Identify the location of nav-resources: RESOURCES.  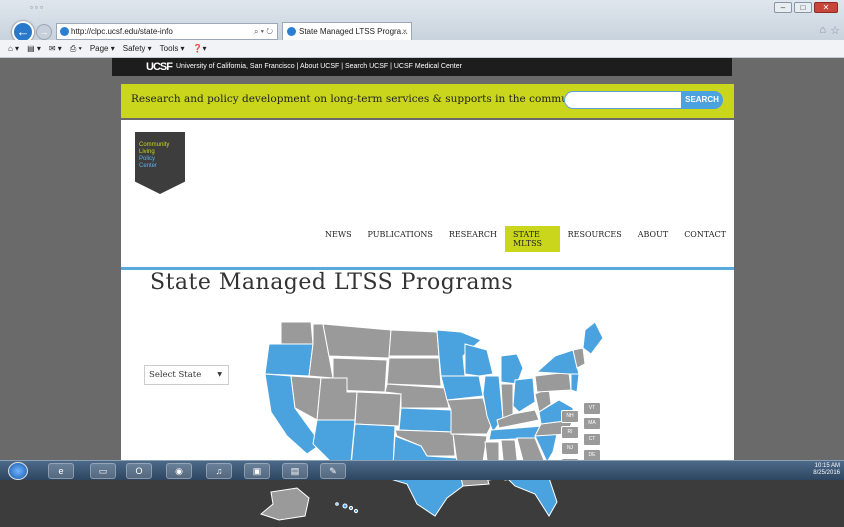
(595, 239).